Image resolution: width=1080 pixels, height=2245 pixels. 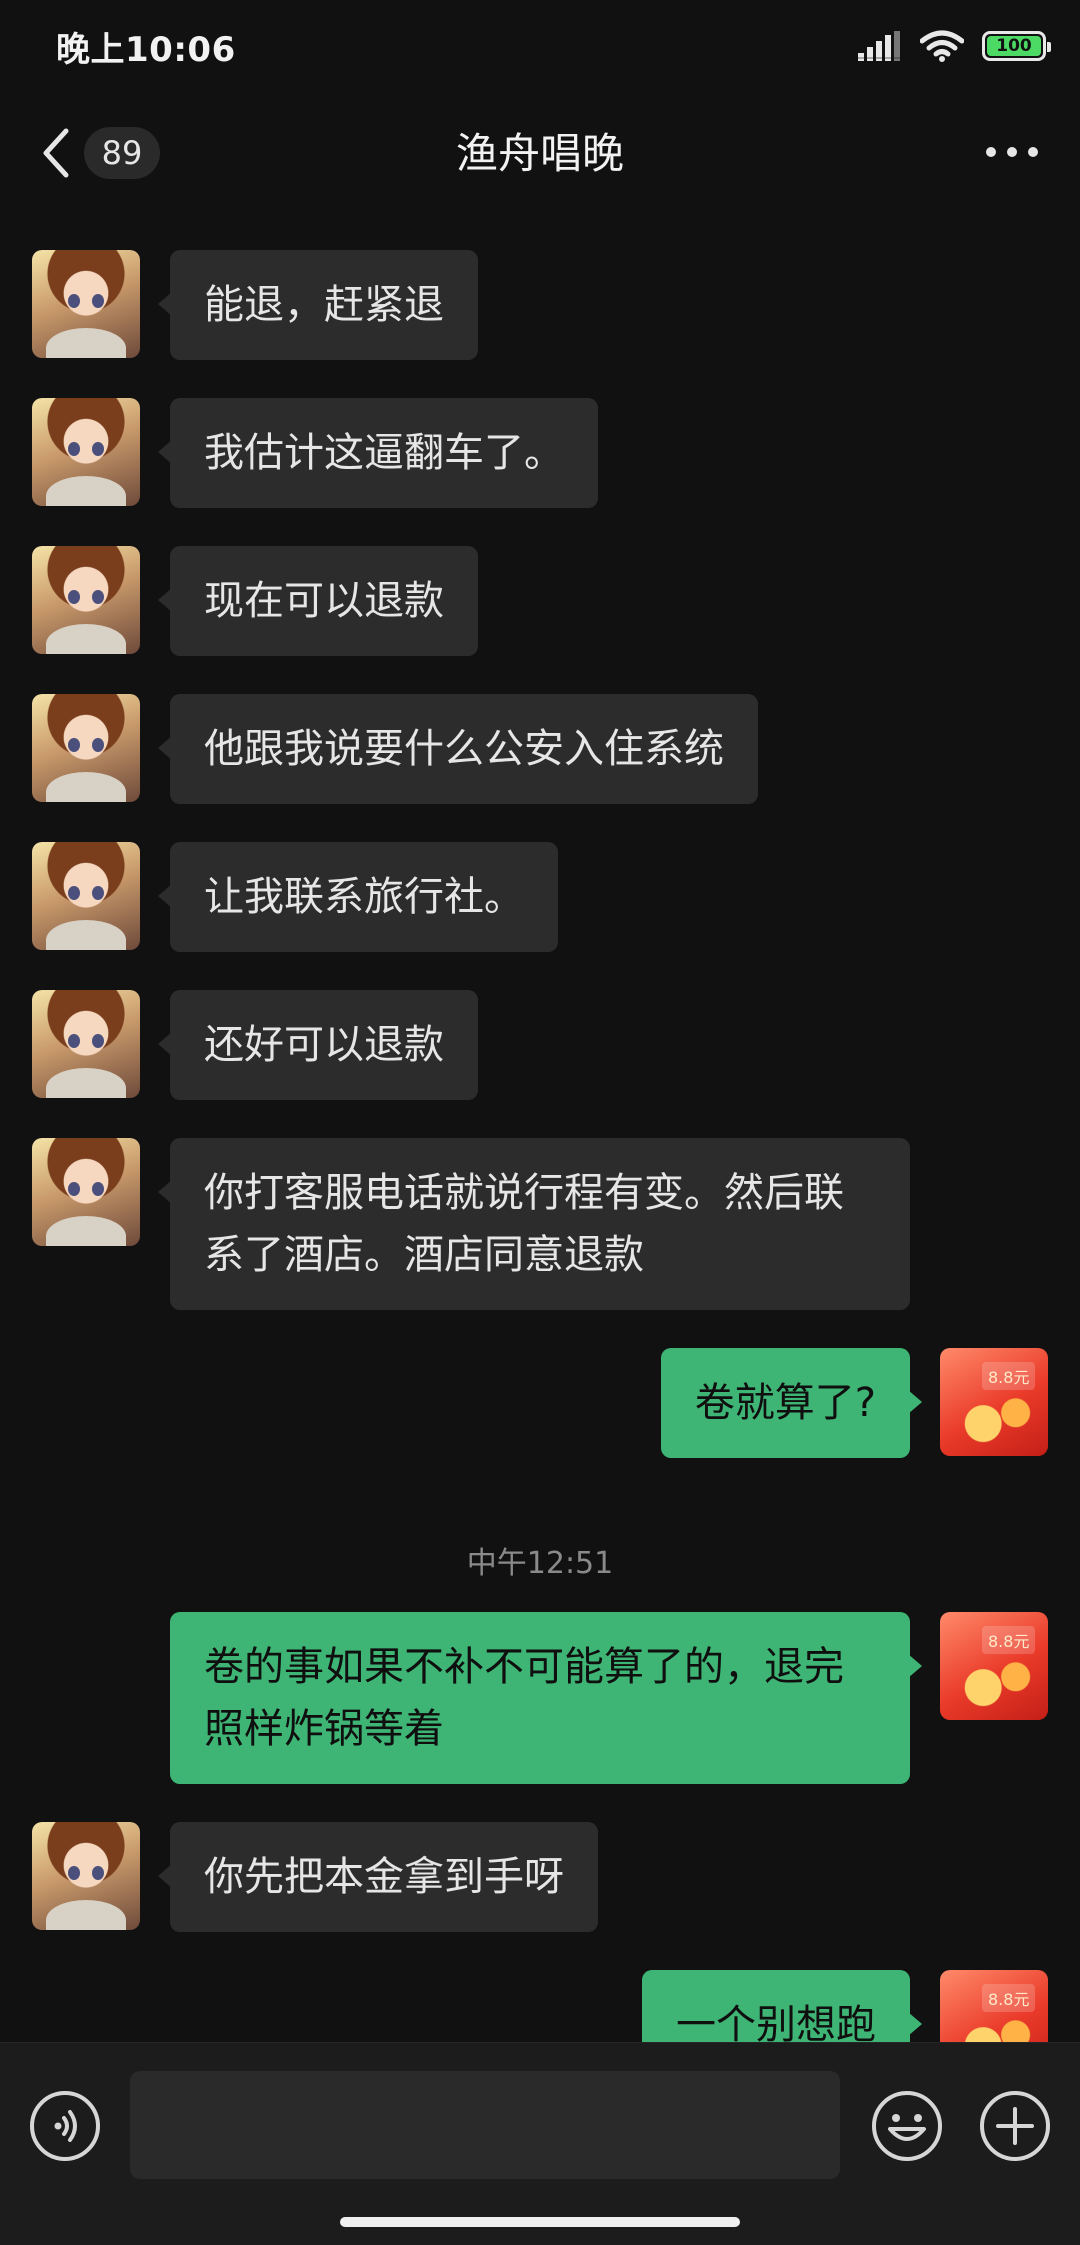 What do you see at coordinates (540, 1403) in the screenshot?
I see `message-row-sent: 卷就算了? 8.8元` at bounding box center [540, 1403].